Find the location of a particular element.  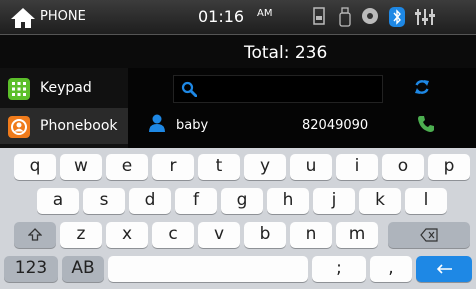

sd-card-icon is located at coordinates (319, 16).